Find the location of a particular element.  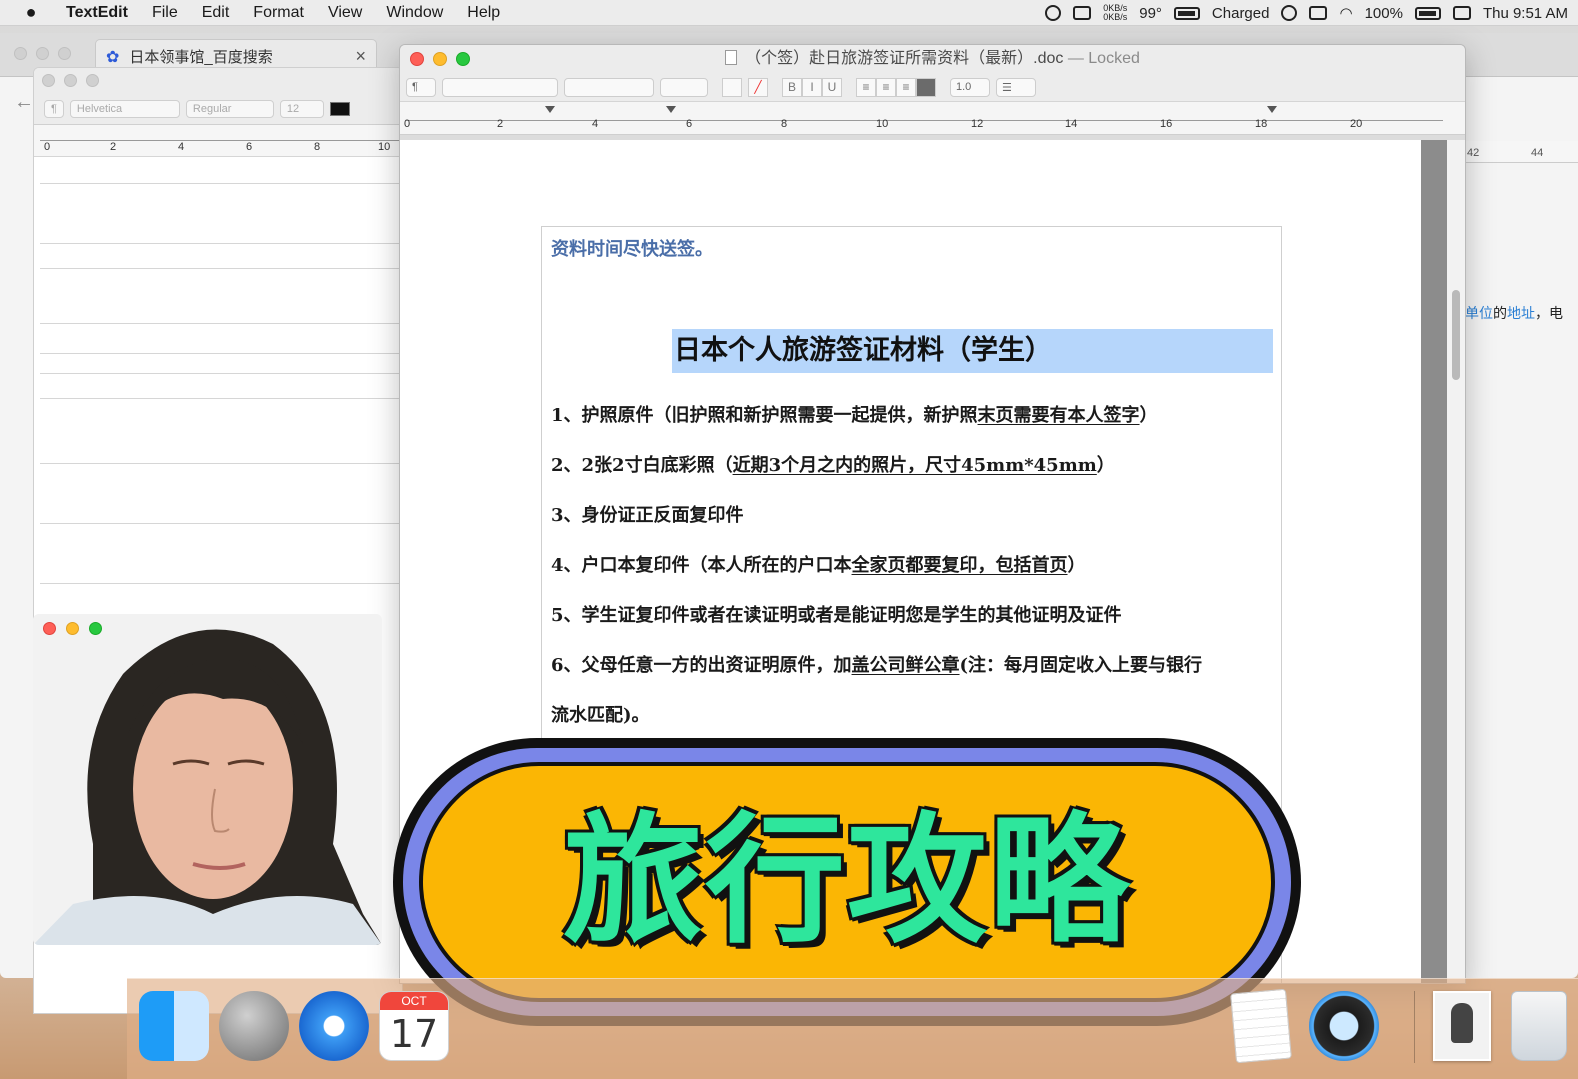

network-speed: 0KB/s 0KB/s is located at coordinates (1115, 13).